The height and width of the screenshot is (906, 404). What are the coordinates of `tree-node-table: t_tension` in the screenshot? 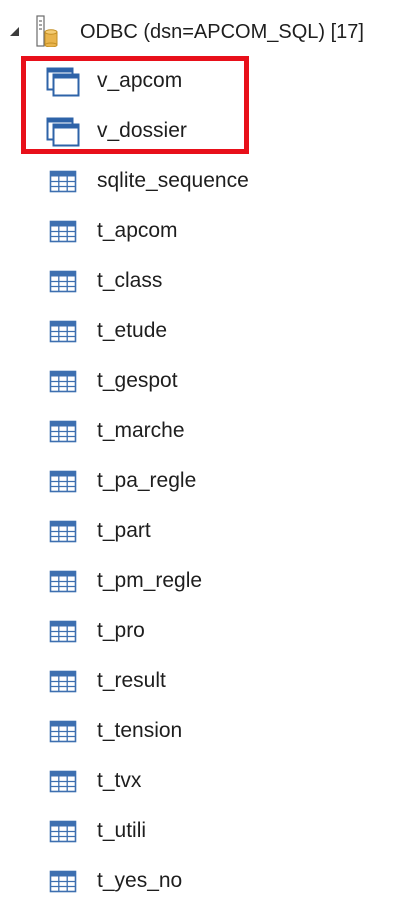 It's located at (202, 731).